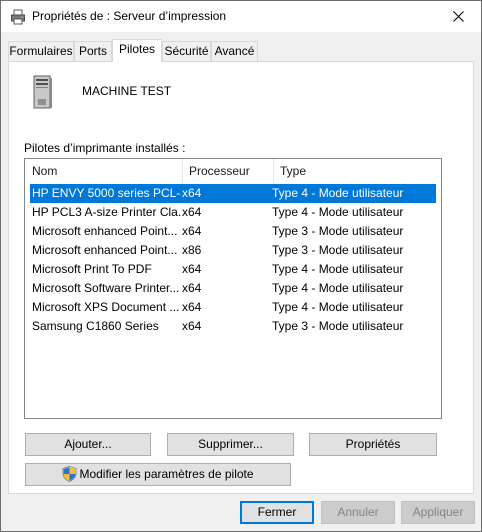 The height and width of the screenshot is (532, 482). I want to click on column-header-nom: Nom, so click(103, 171).